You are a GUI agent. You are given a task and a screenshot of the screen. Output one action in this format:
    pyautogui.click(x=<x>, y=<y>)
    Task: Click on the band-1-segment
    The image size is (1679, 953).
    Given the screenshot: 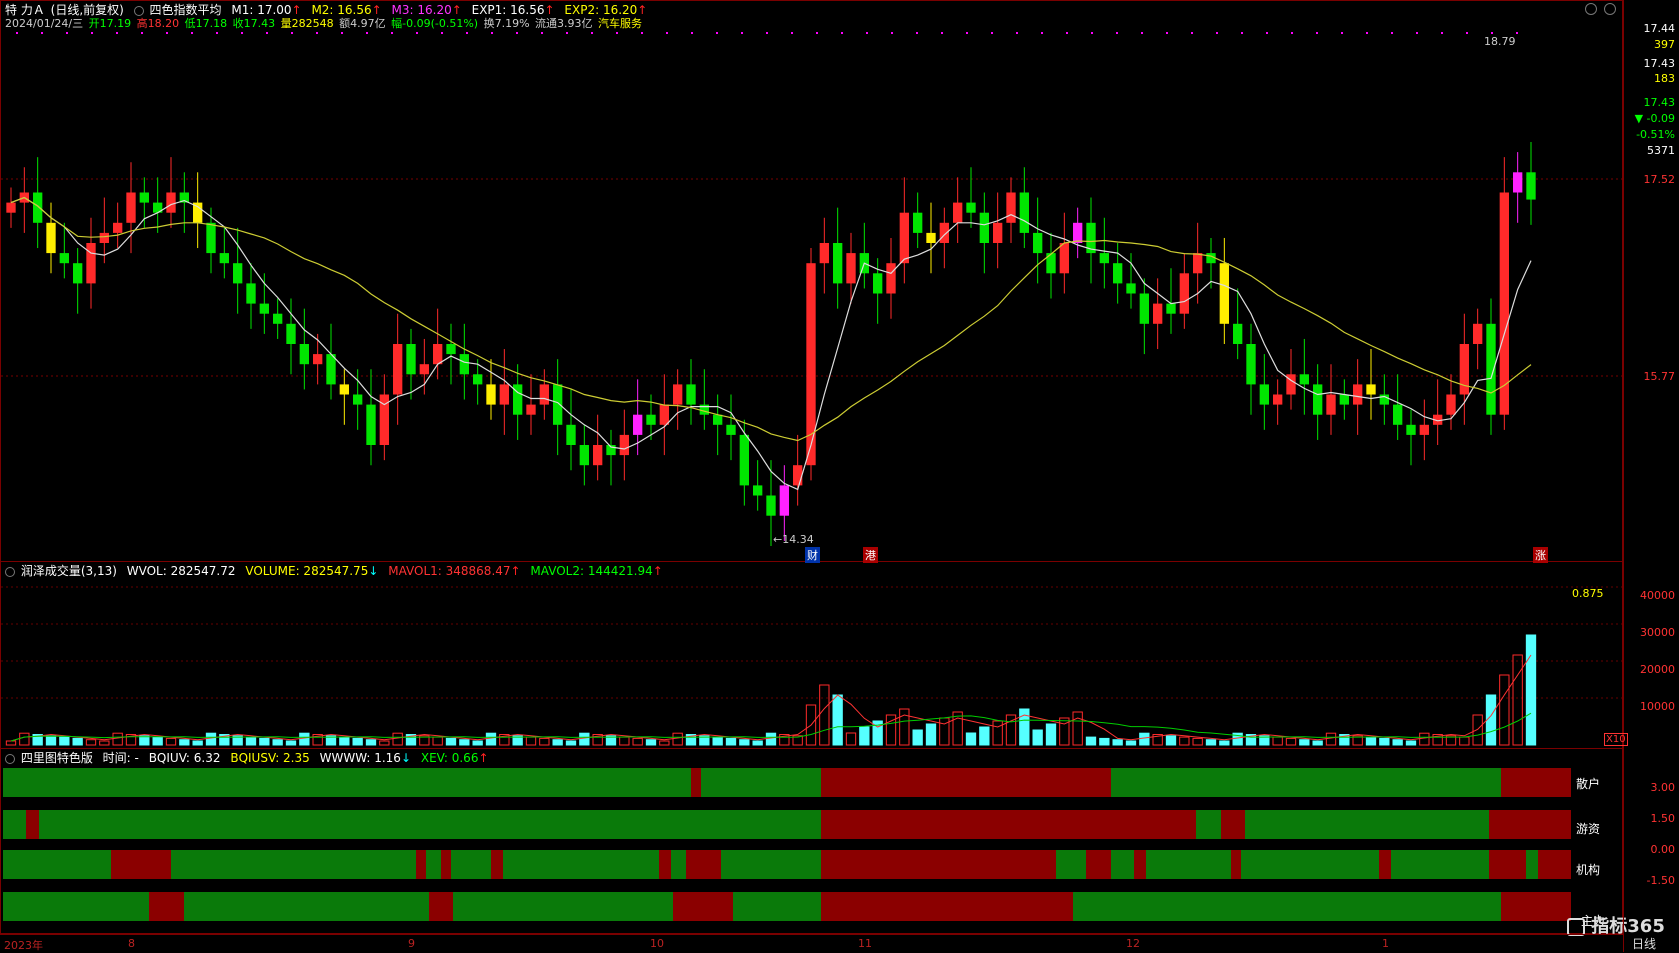 What is the action you would take?
    pyautogui.click(x=966, y=782)
    